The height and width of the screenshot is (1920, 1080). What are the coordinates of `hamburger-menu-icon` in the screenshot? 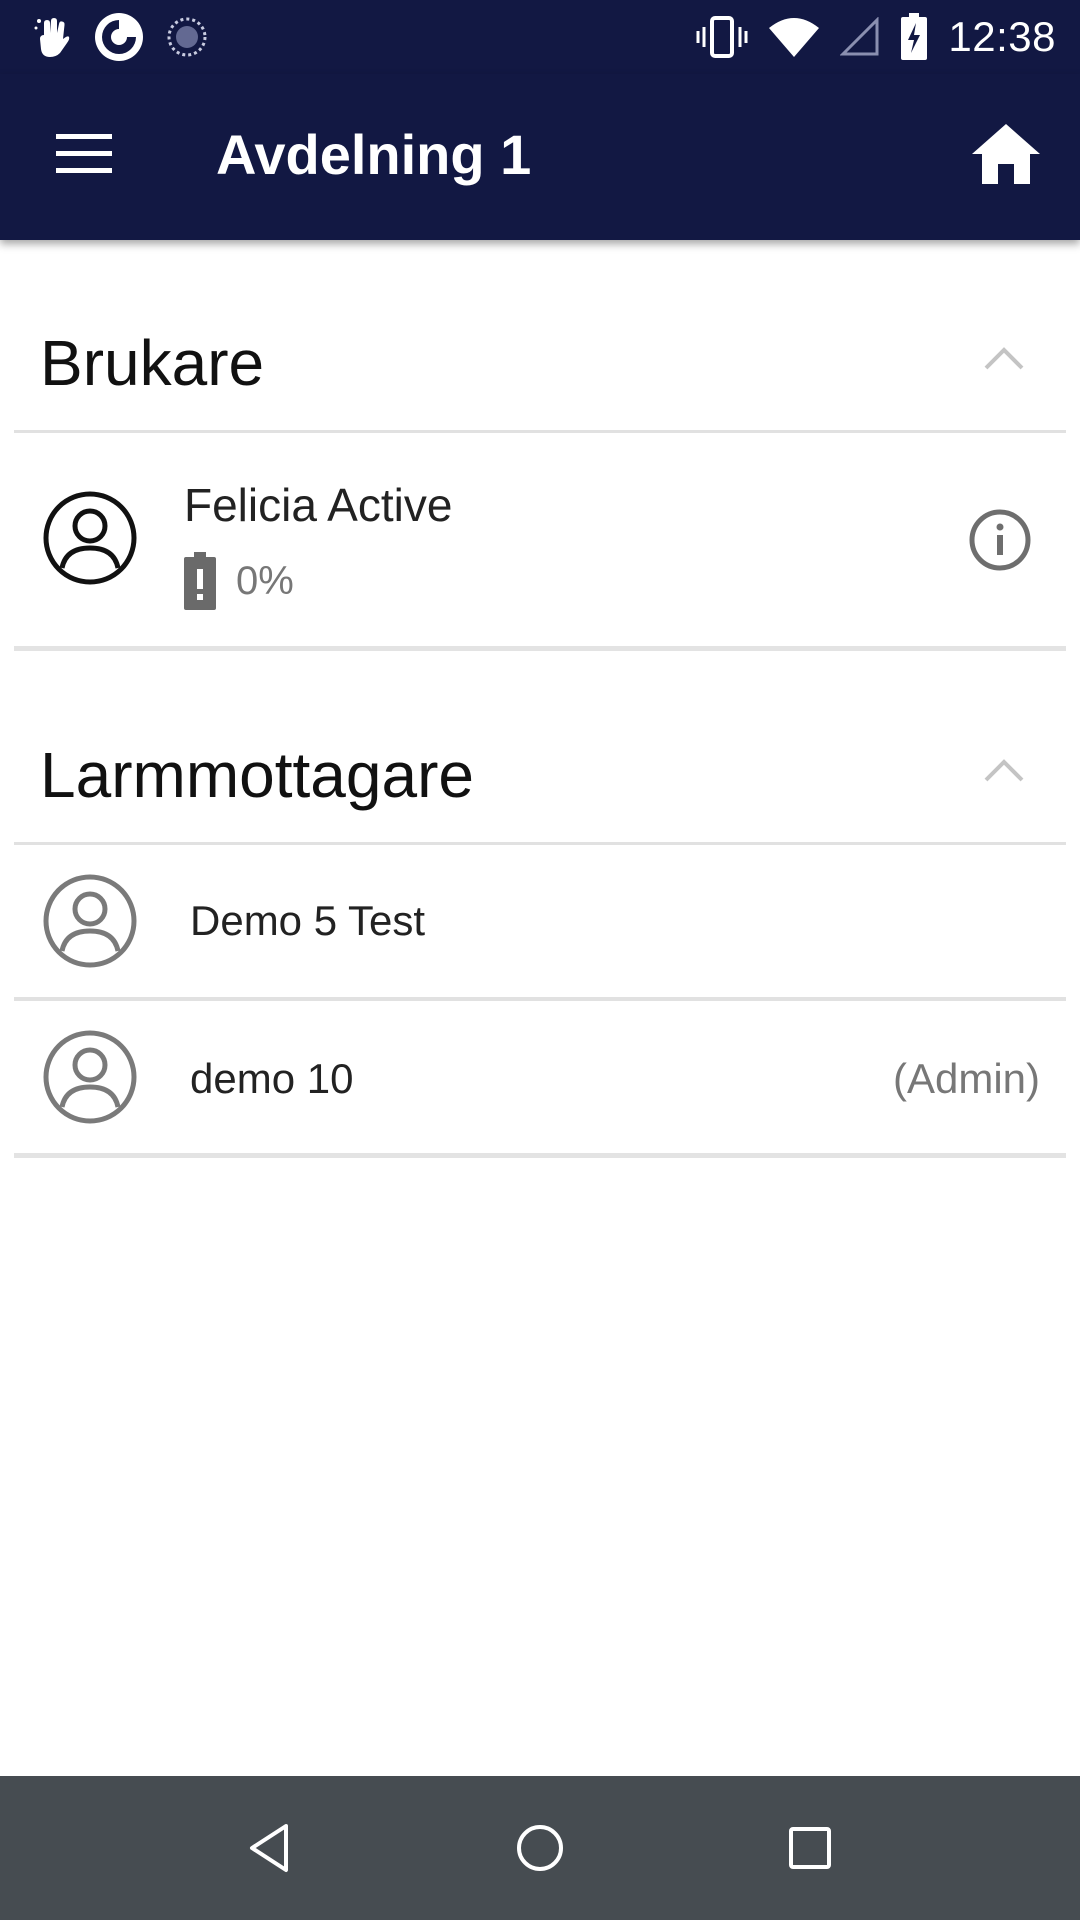 It's located at (84, 154).